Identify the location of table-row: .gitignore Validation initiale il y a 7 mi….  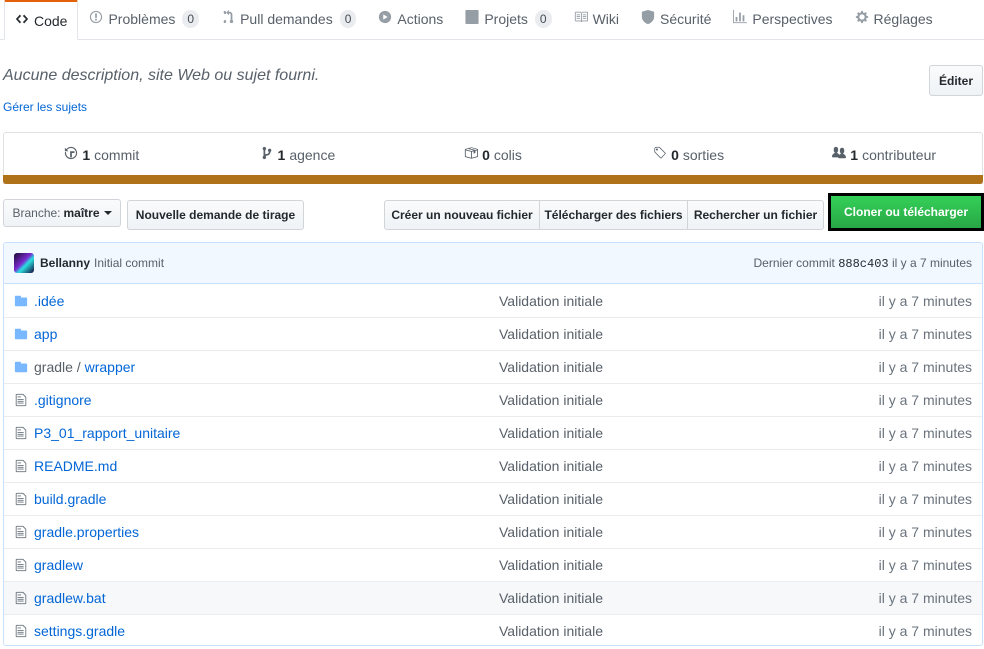
(493, 399).